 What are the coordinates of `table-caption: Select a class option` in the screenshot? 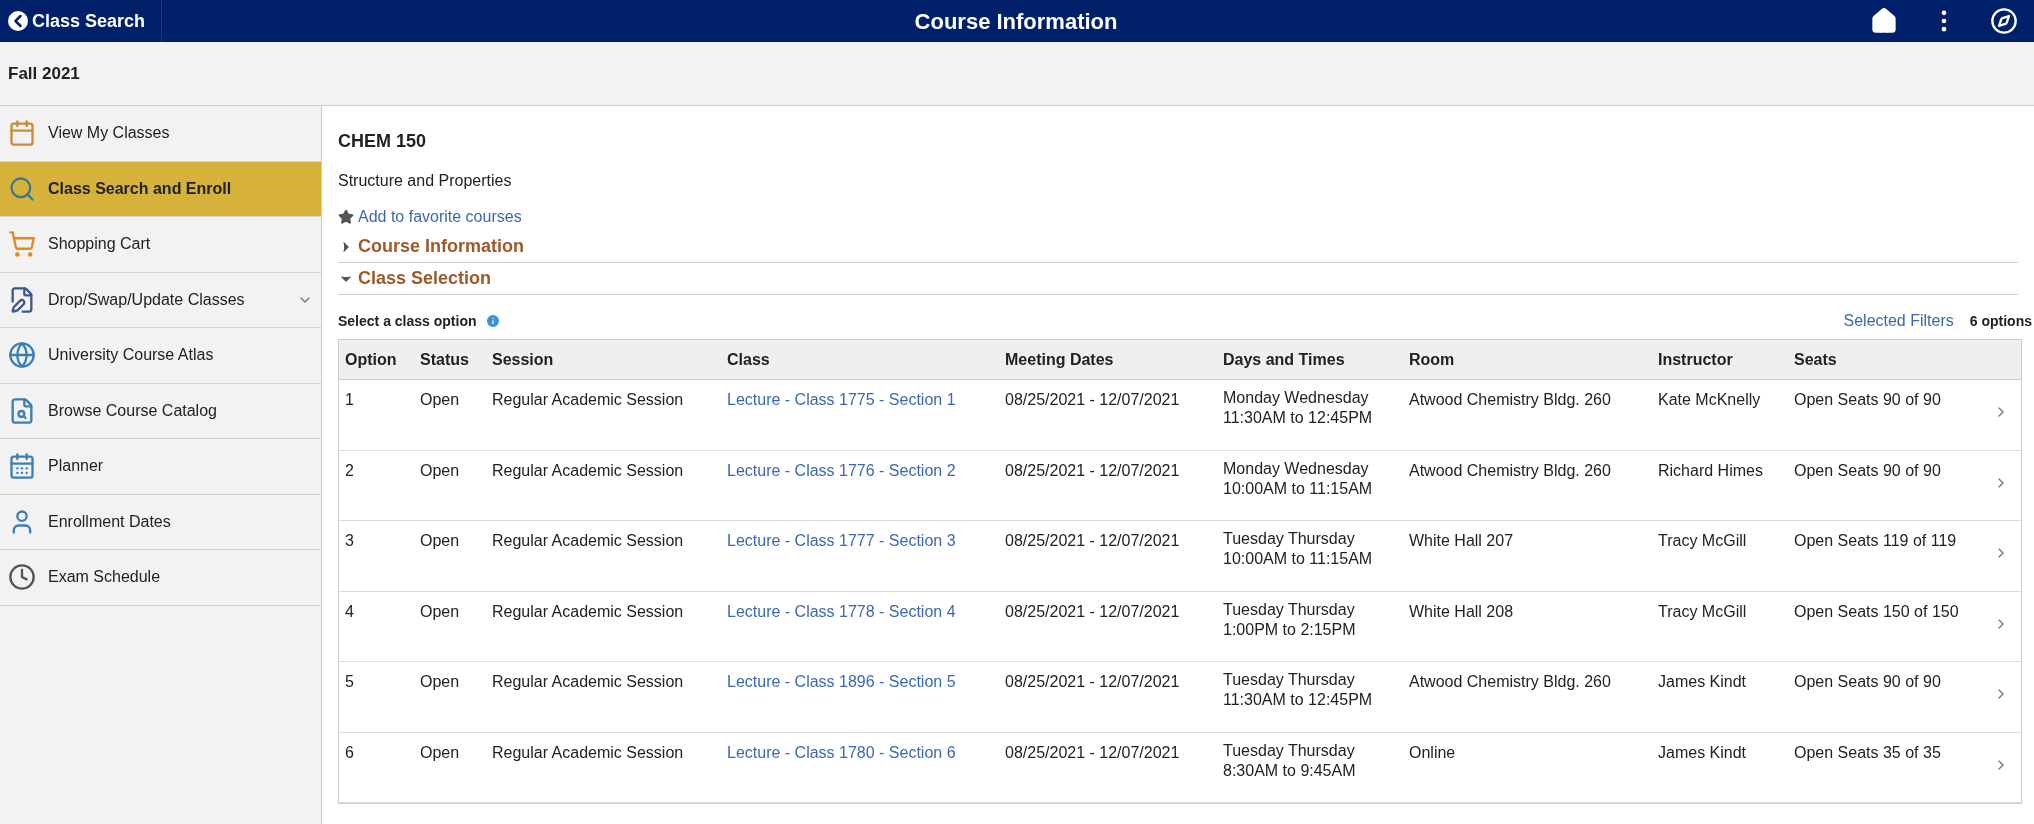 It's located at (407, 321).